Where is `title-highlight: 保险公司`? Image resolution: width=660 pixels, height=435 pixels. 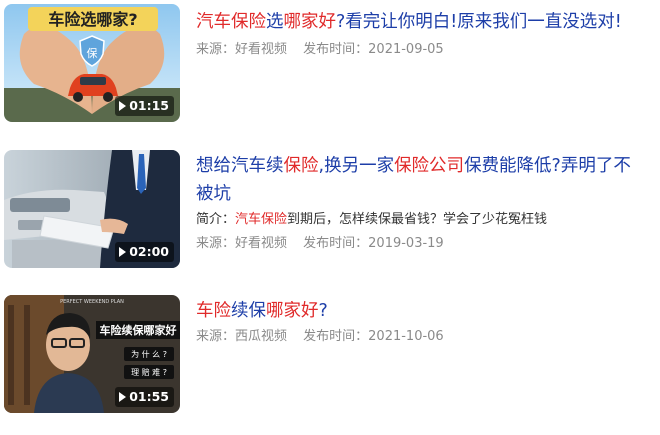 title-highlight: 保险公司 is located at coordinates (429, 166).